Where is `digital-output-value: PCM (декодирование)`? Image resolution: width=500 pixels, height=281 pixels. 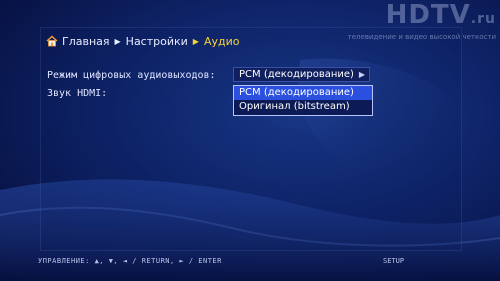
digital-output-value: PCM (декодирование) is located at coordinates (296, 74).